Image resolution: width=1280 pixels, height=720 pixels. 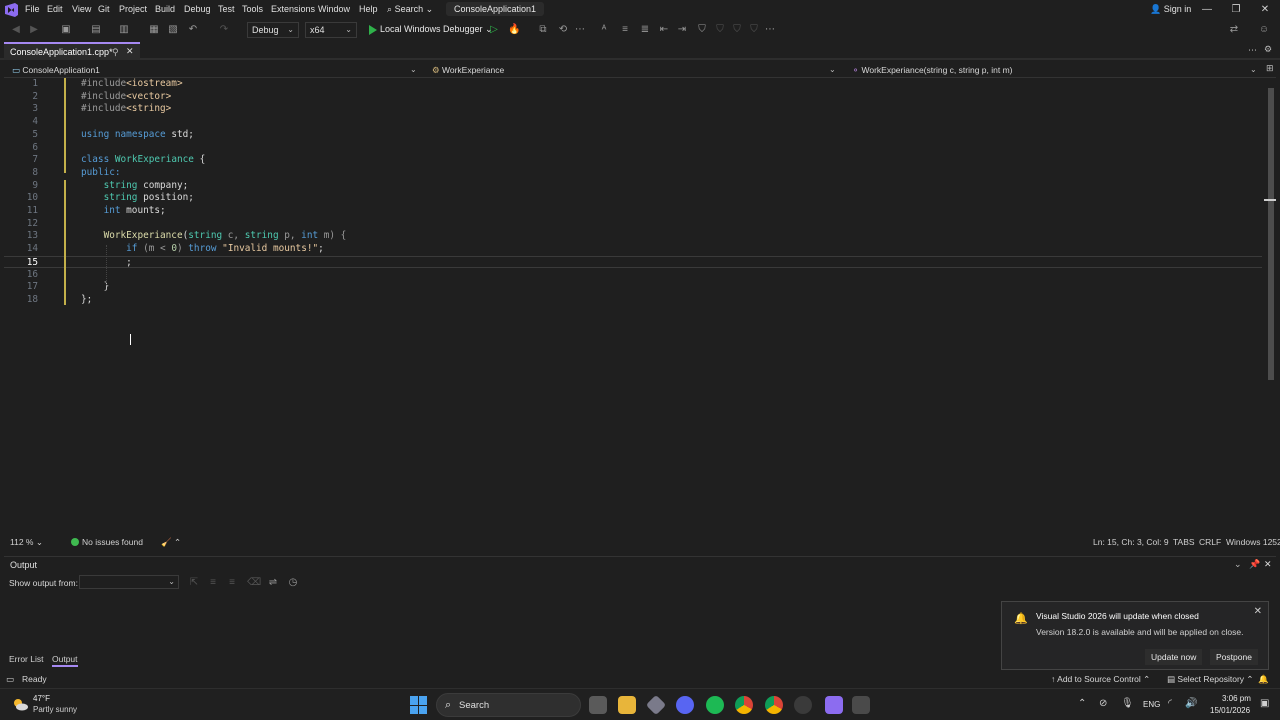 What do you see at coordinates (682, 30) in the screenshot?
I see `indent-icon: ⇥` at bounding box center [682, 30].